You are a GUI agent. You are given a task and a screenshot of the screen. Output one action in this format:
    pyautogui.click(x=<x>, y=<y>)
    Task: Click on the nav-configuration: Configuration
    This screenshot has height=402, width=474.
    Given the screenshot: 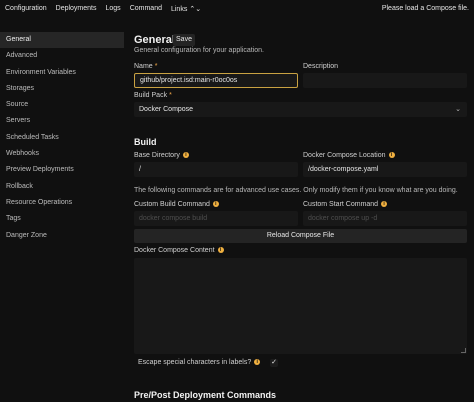 What is the action you would take?
    pyautogui.click(x=26, y=9)
    